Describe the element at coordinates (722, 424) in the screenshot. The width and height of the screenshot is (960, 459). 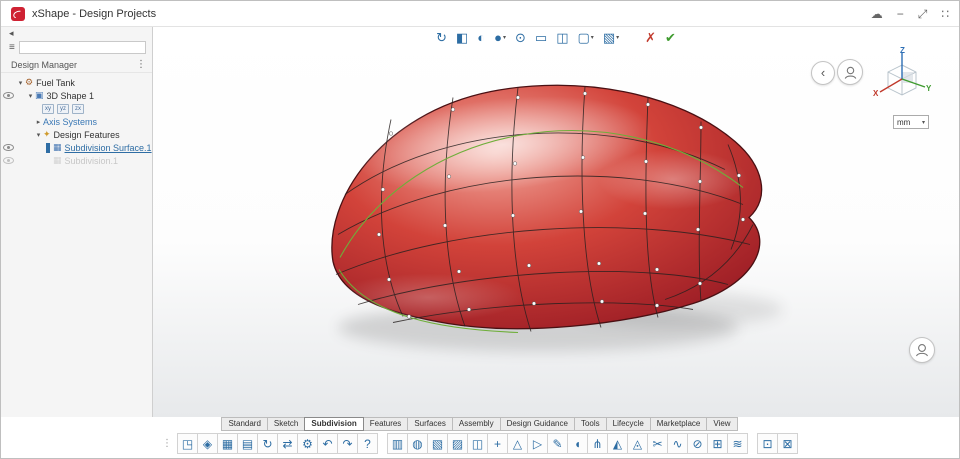
I see `tab-view: View` at that location.